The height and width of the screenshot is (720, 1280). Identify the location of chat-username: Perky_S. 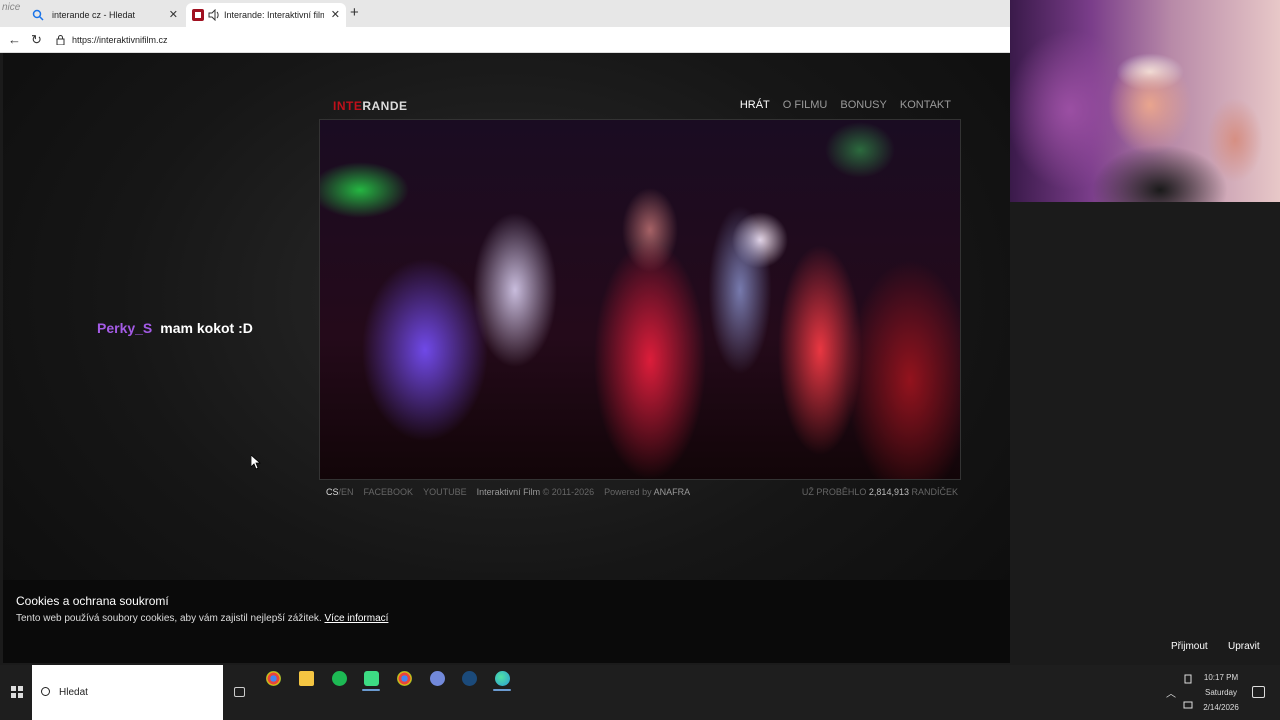
(125, 328).